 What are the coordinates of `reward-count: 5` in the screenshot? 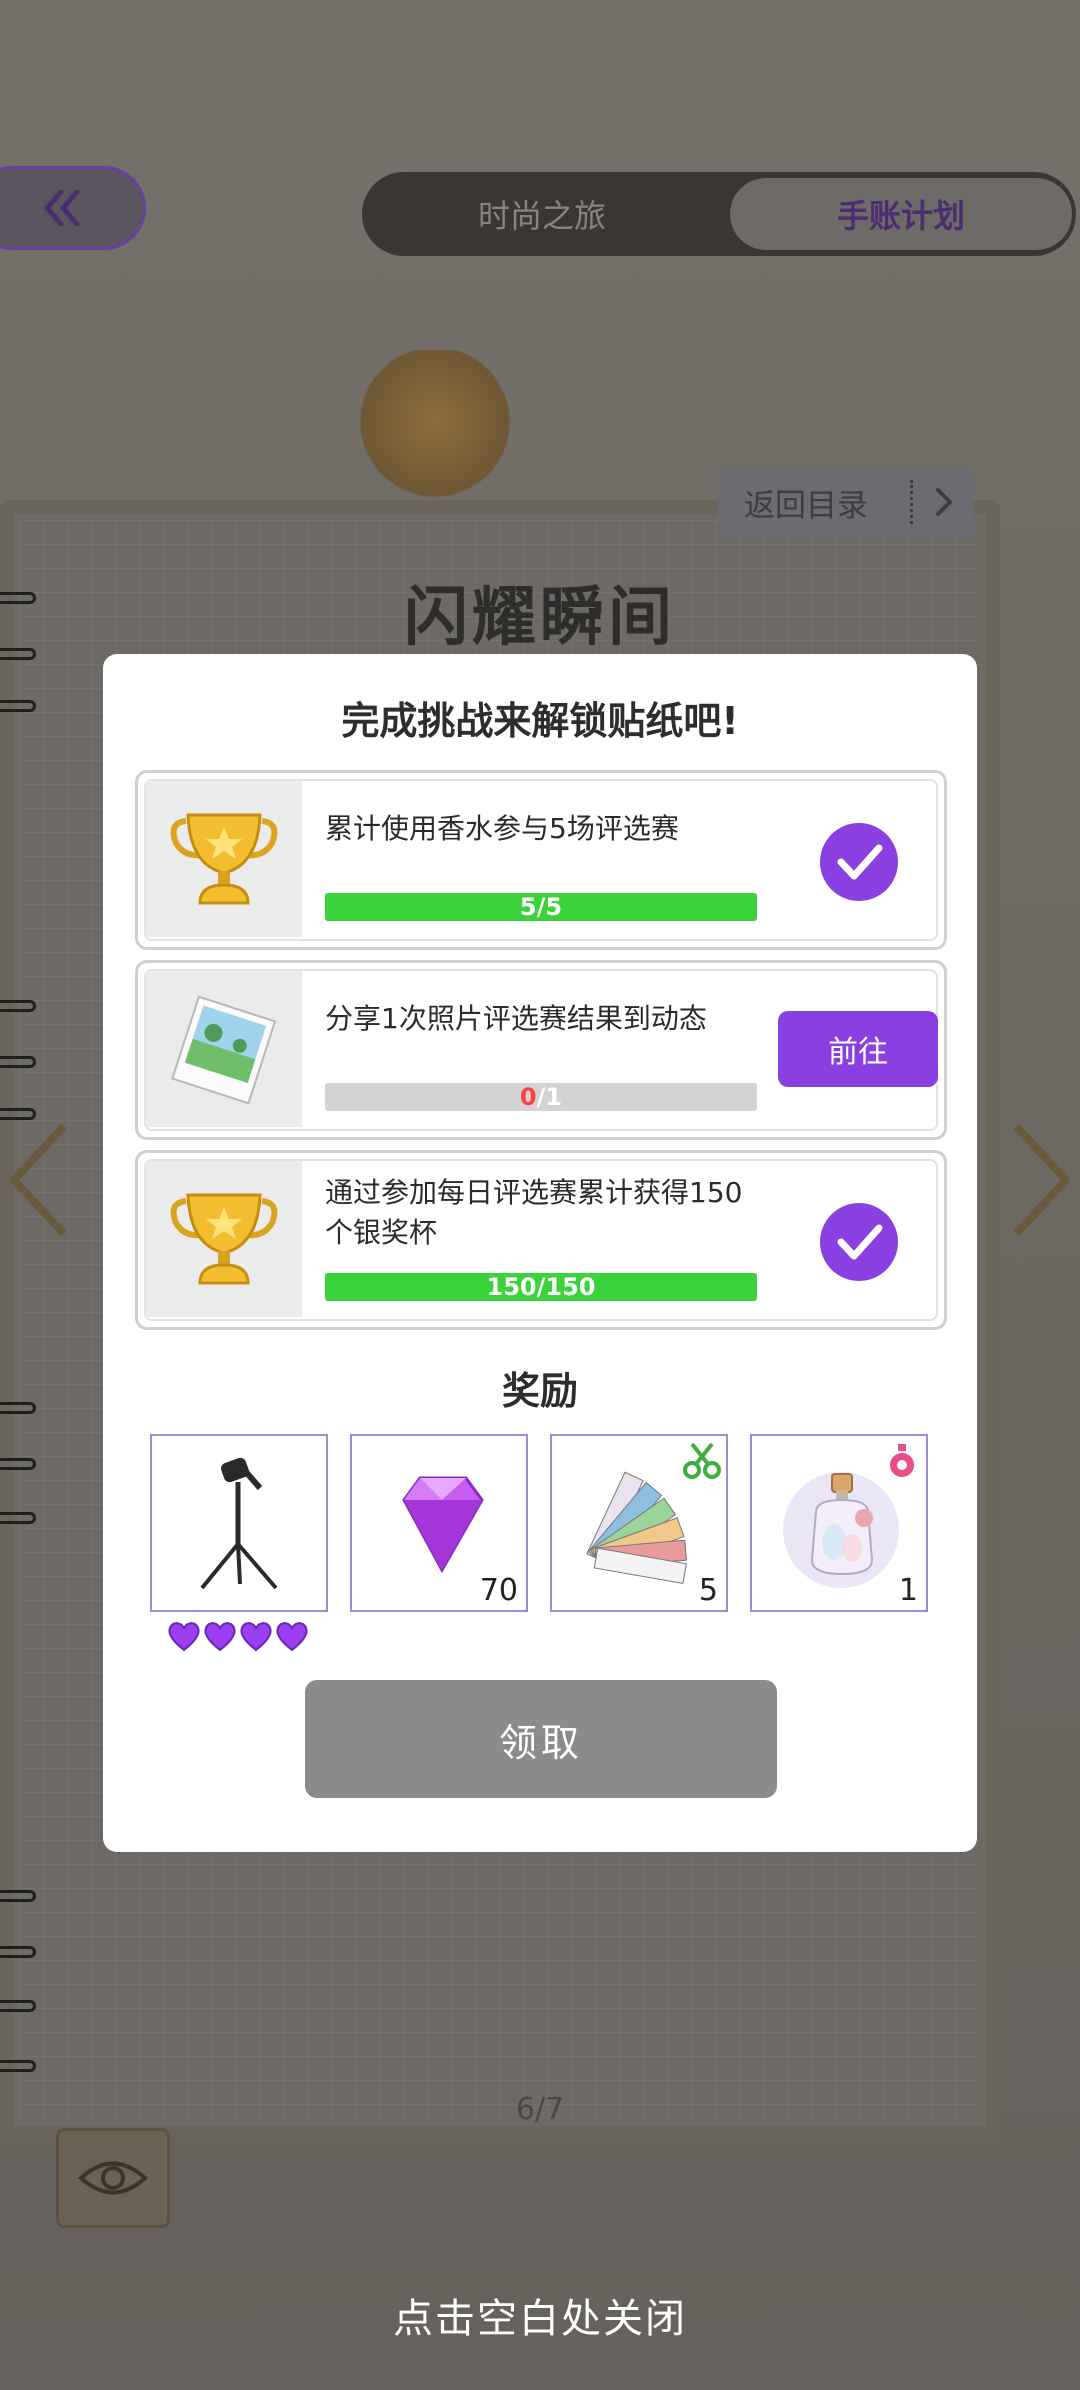 It's located at (708, 1590).